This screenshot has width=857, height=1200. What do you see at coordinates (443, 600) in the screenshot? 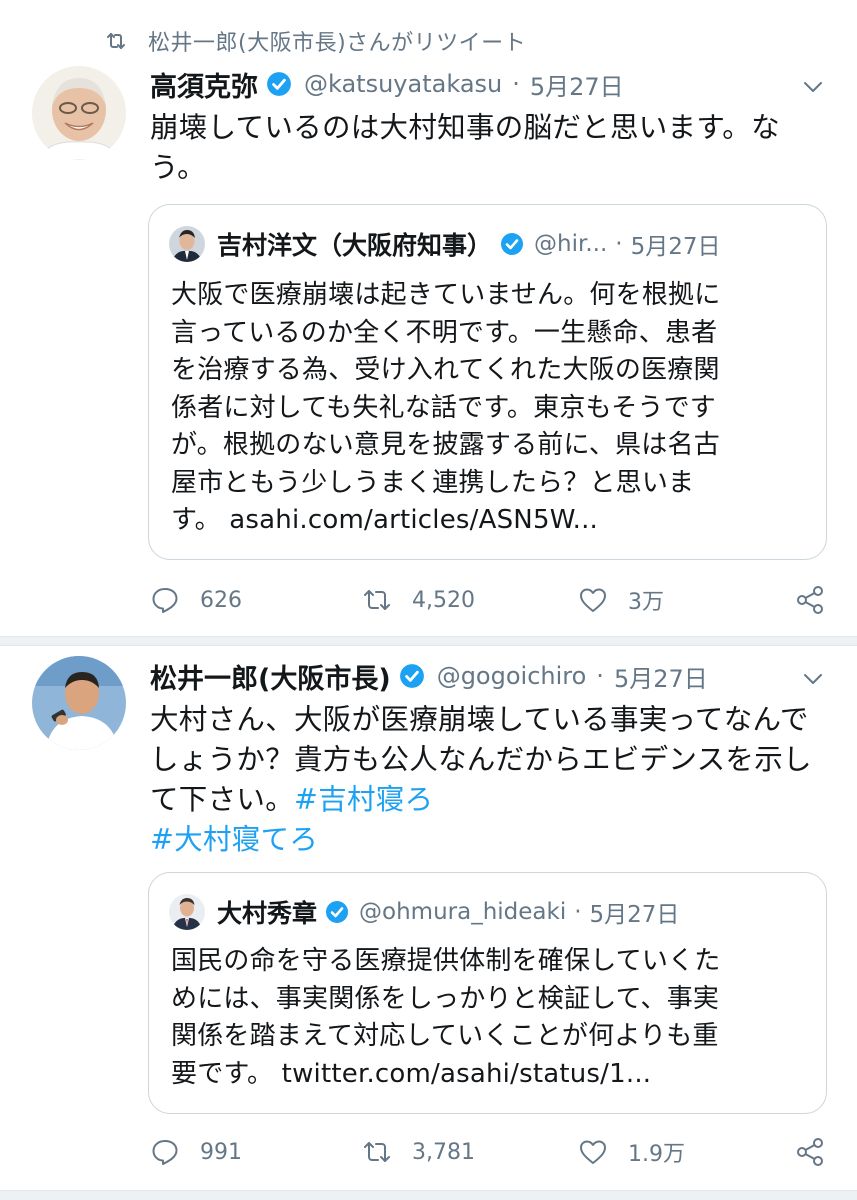
I see `retweet-count: 4,520` at bounding box center [443, 600].